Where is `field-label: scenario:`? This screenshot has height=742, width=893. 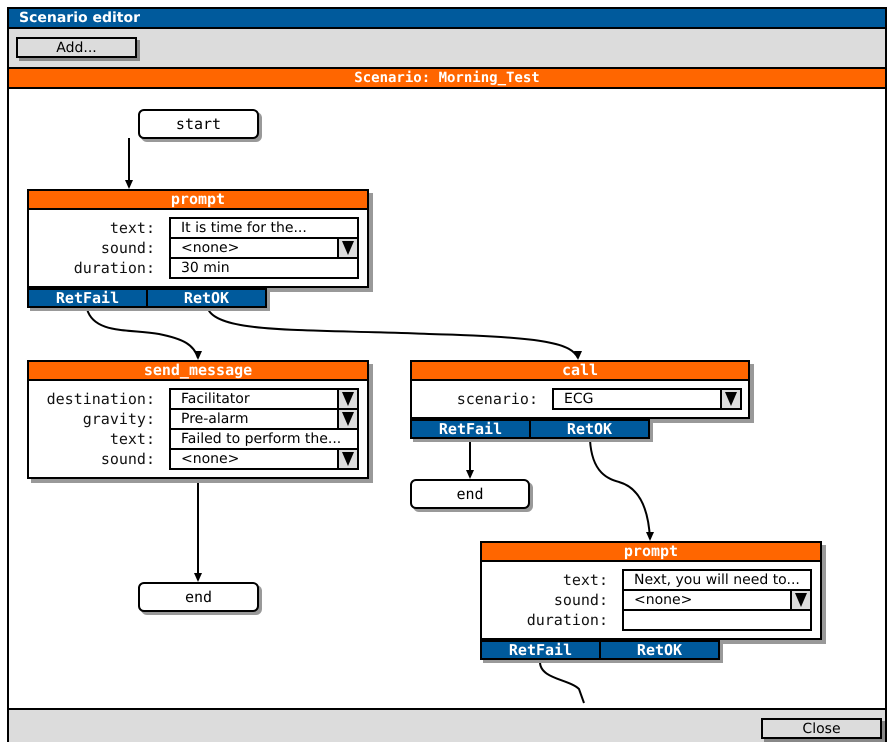 field-label: scenario: is located at coordinates (497, 399).